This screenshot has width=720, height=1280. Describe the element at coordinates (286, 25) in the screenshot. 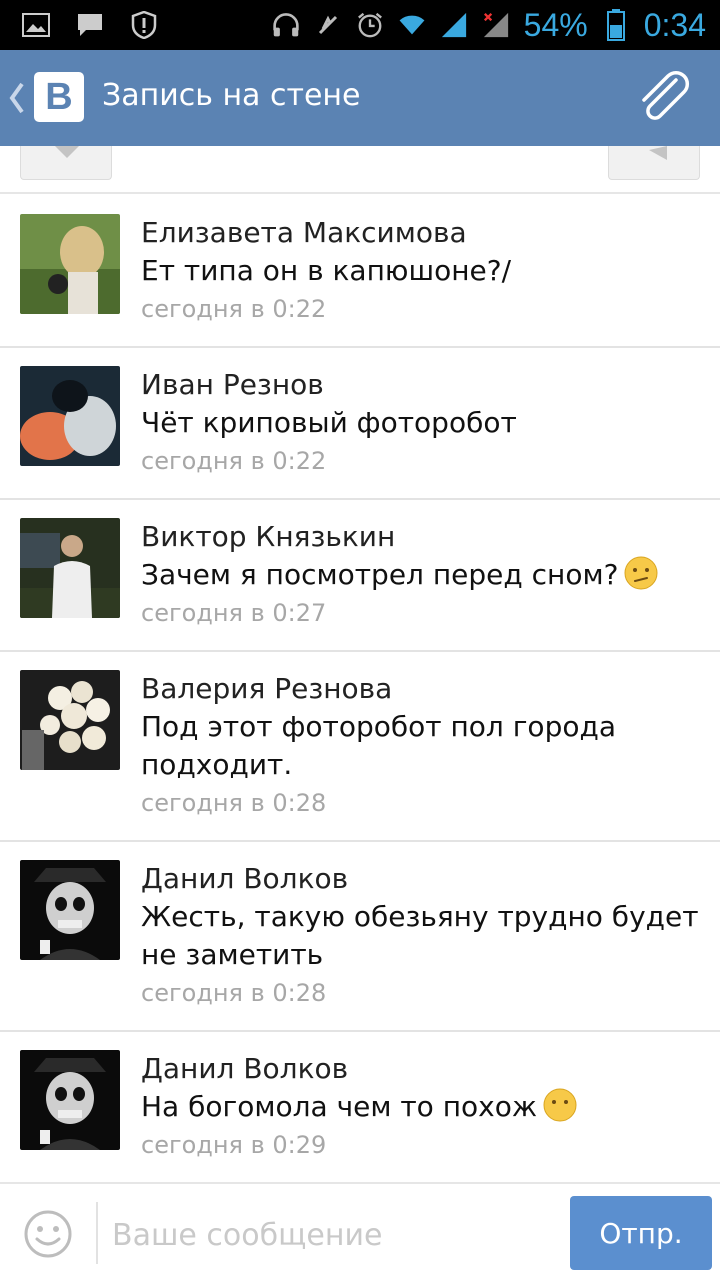

I see `headphones-icon` at that location.